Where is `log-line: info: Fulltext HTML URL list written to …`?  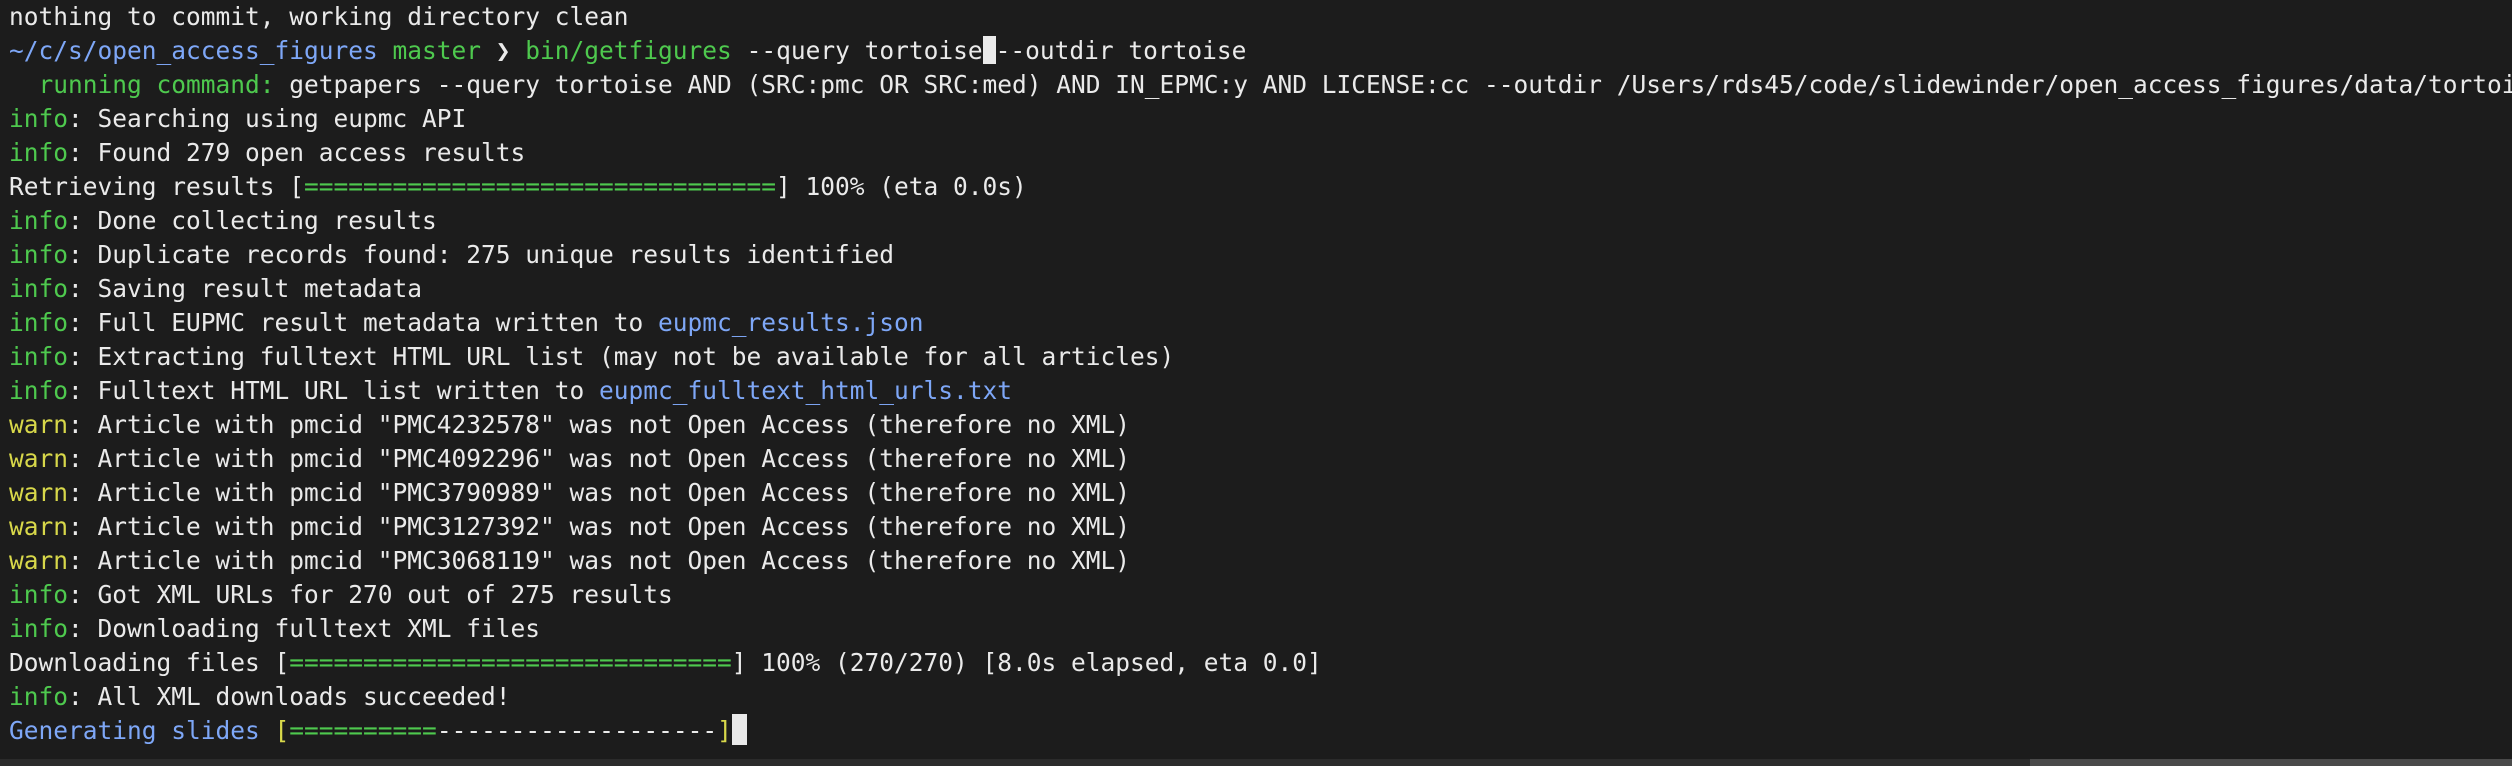 log-line: info: Fulltext HTML URL list written to … is located at coordinates (510, 391).